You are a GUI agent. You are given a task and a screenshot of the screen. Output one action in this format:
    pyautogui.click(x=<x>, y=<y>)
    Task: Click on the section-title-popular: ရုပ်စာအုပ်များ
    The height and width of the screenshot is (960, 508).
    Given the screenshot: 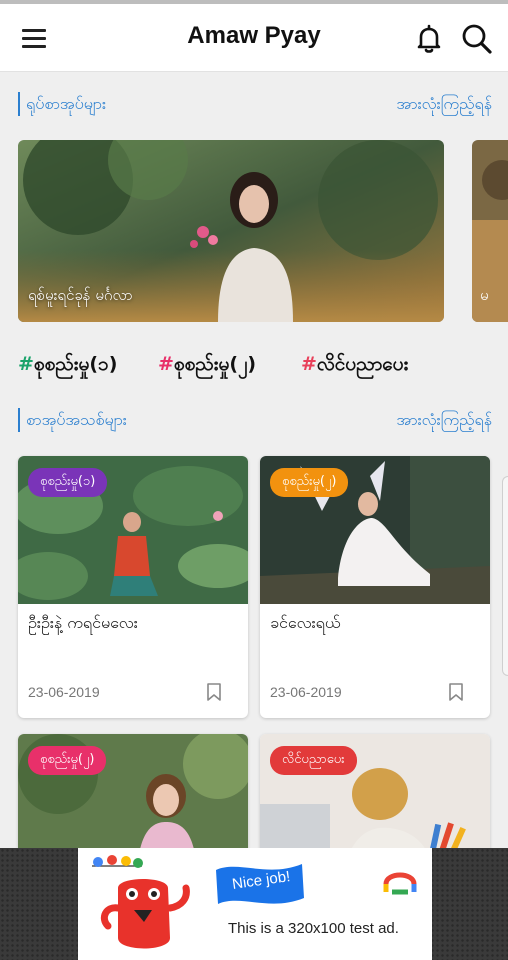 What is the action you would take?
    pyautogui.click(x=62, y=104)
    